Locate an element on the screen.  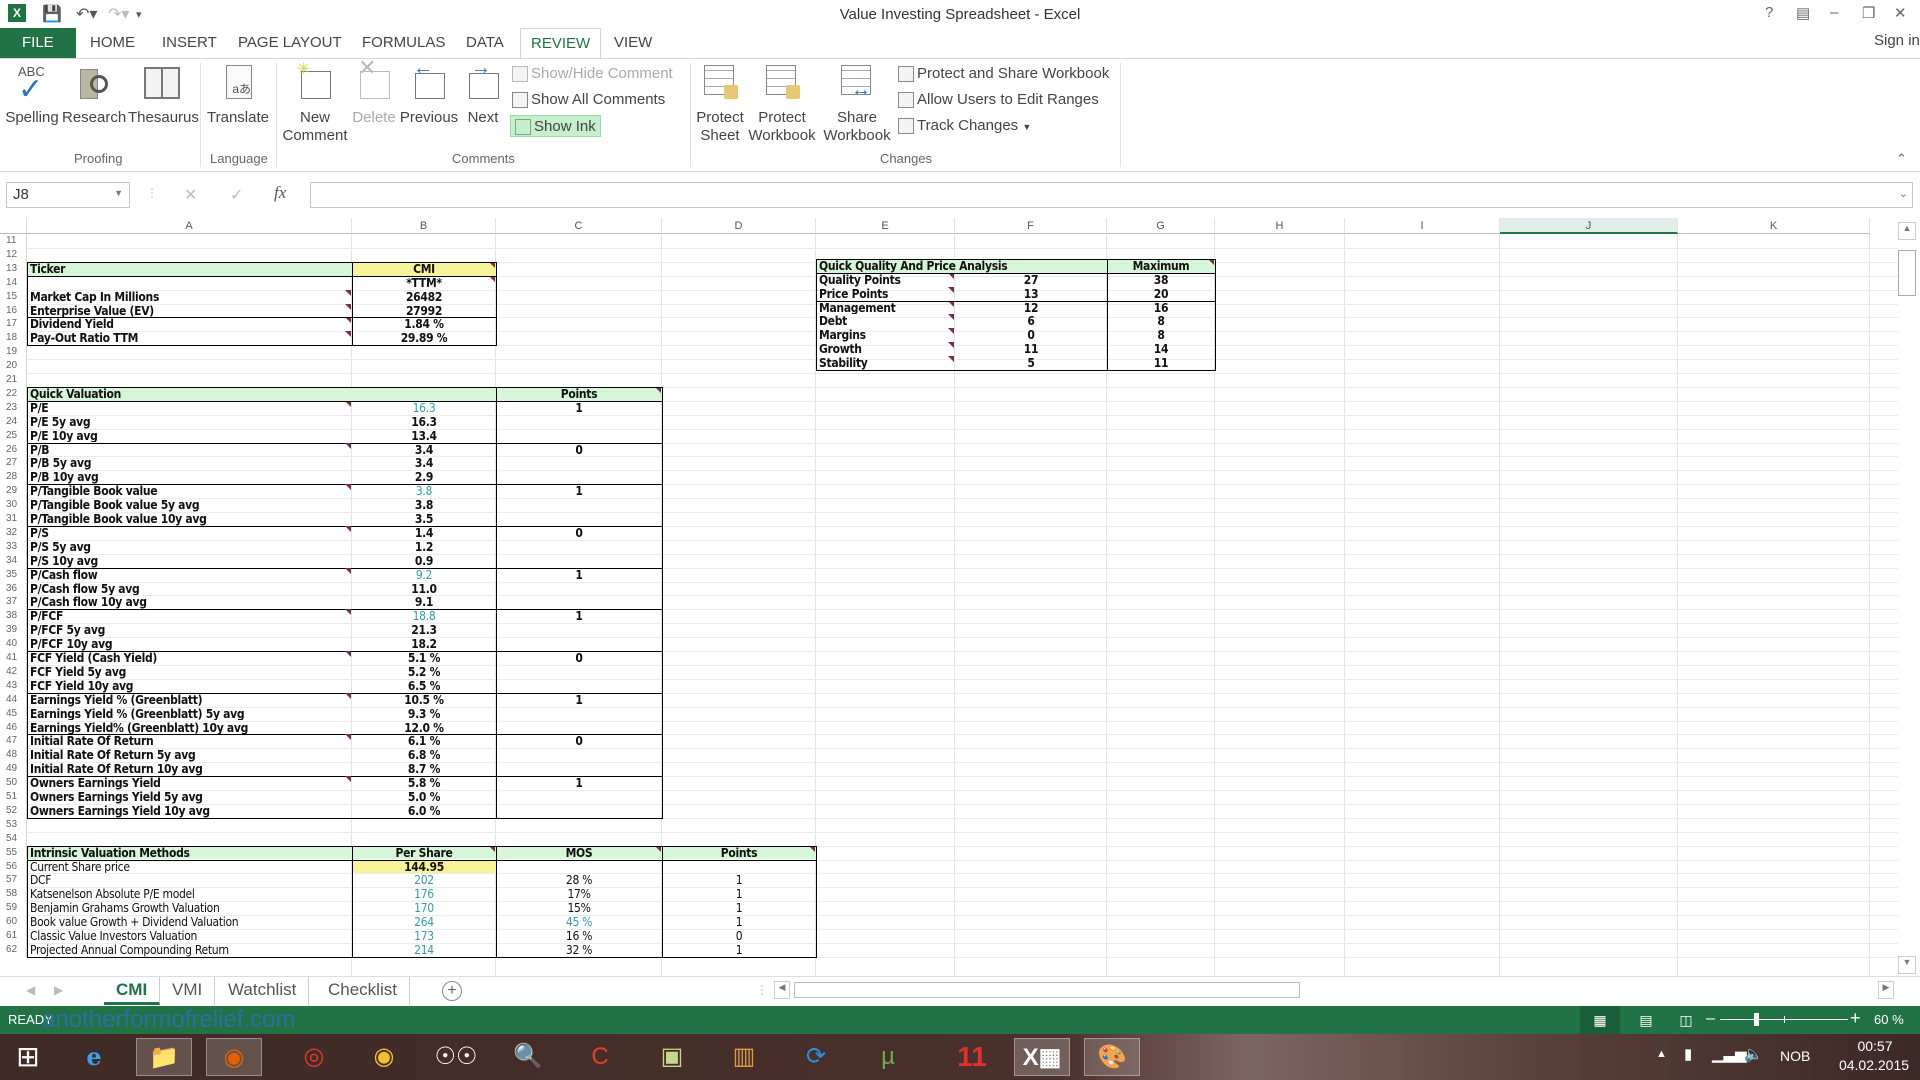
research-button: Research is located at coordinates (94, 95).